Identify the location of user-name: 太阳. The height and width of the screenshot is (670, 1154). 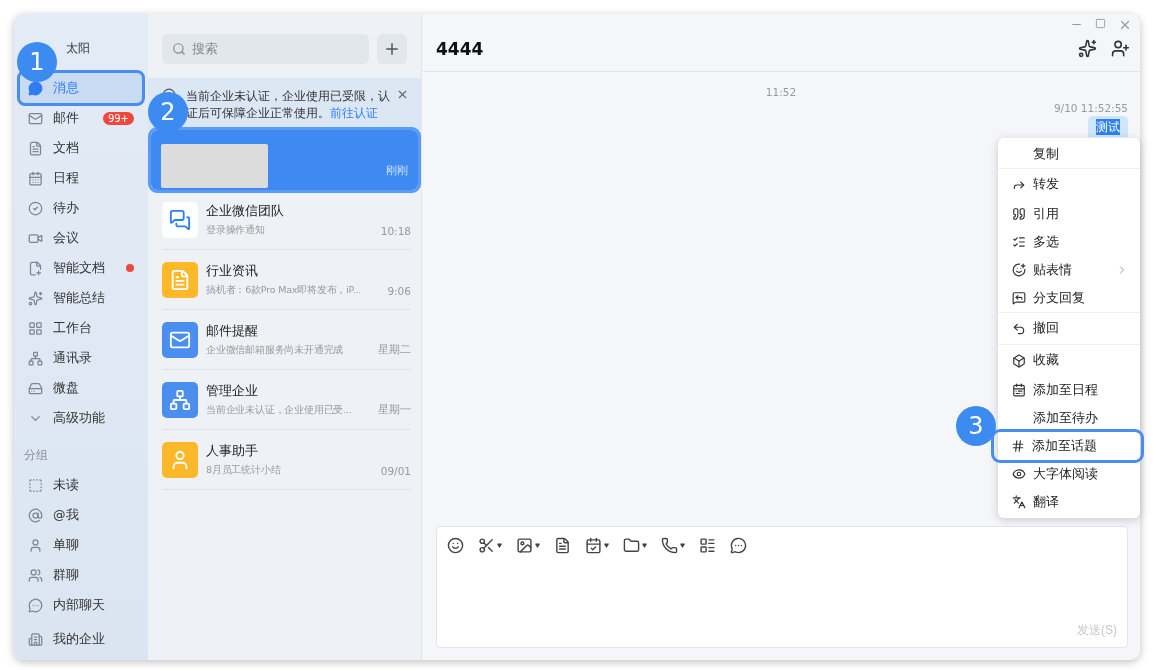
(78, 48).